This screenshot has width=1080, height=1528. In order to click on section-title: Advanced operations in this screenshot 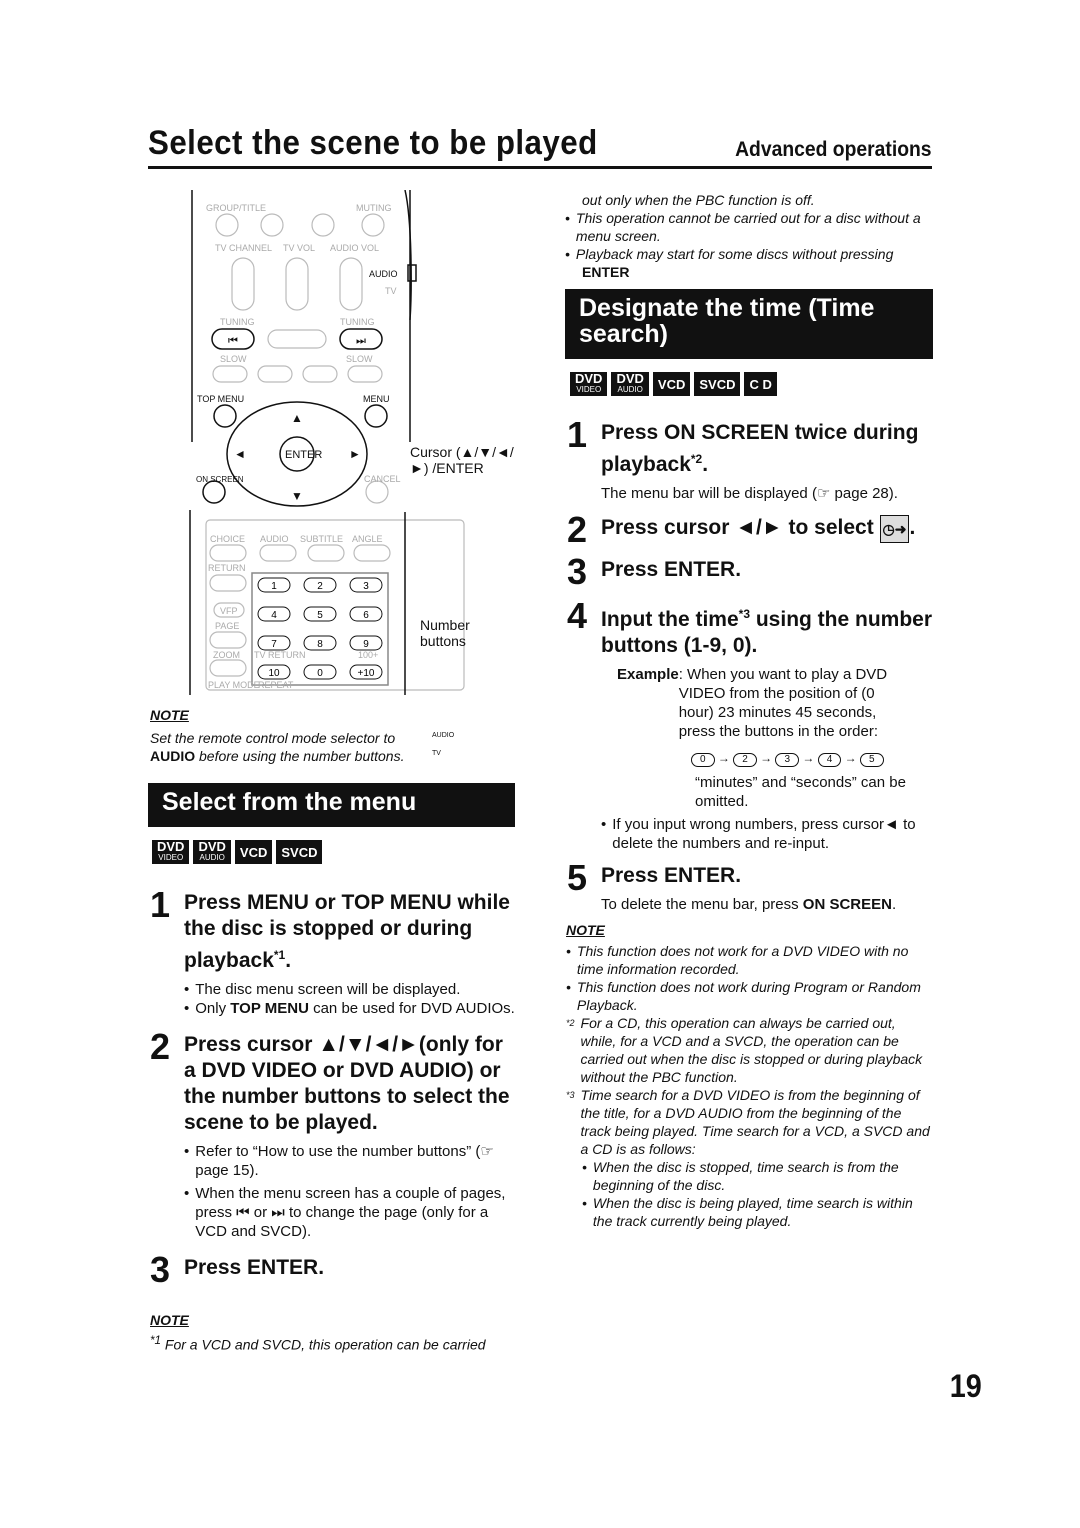, I will do `click(833, 149)`.